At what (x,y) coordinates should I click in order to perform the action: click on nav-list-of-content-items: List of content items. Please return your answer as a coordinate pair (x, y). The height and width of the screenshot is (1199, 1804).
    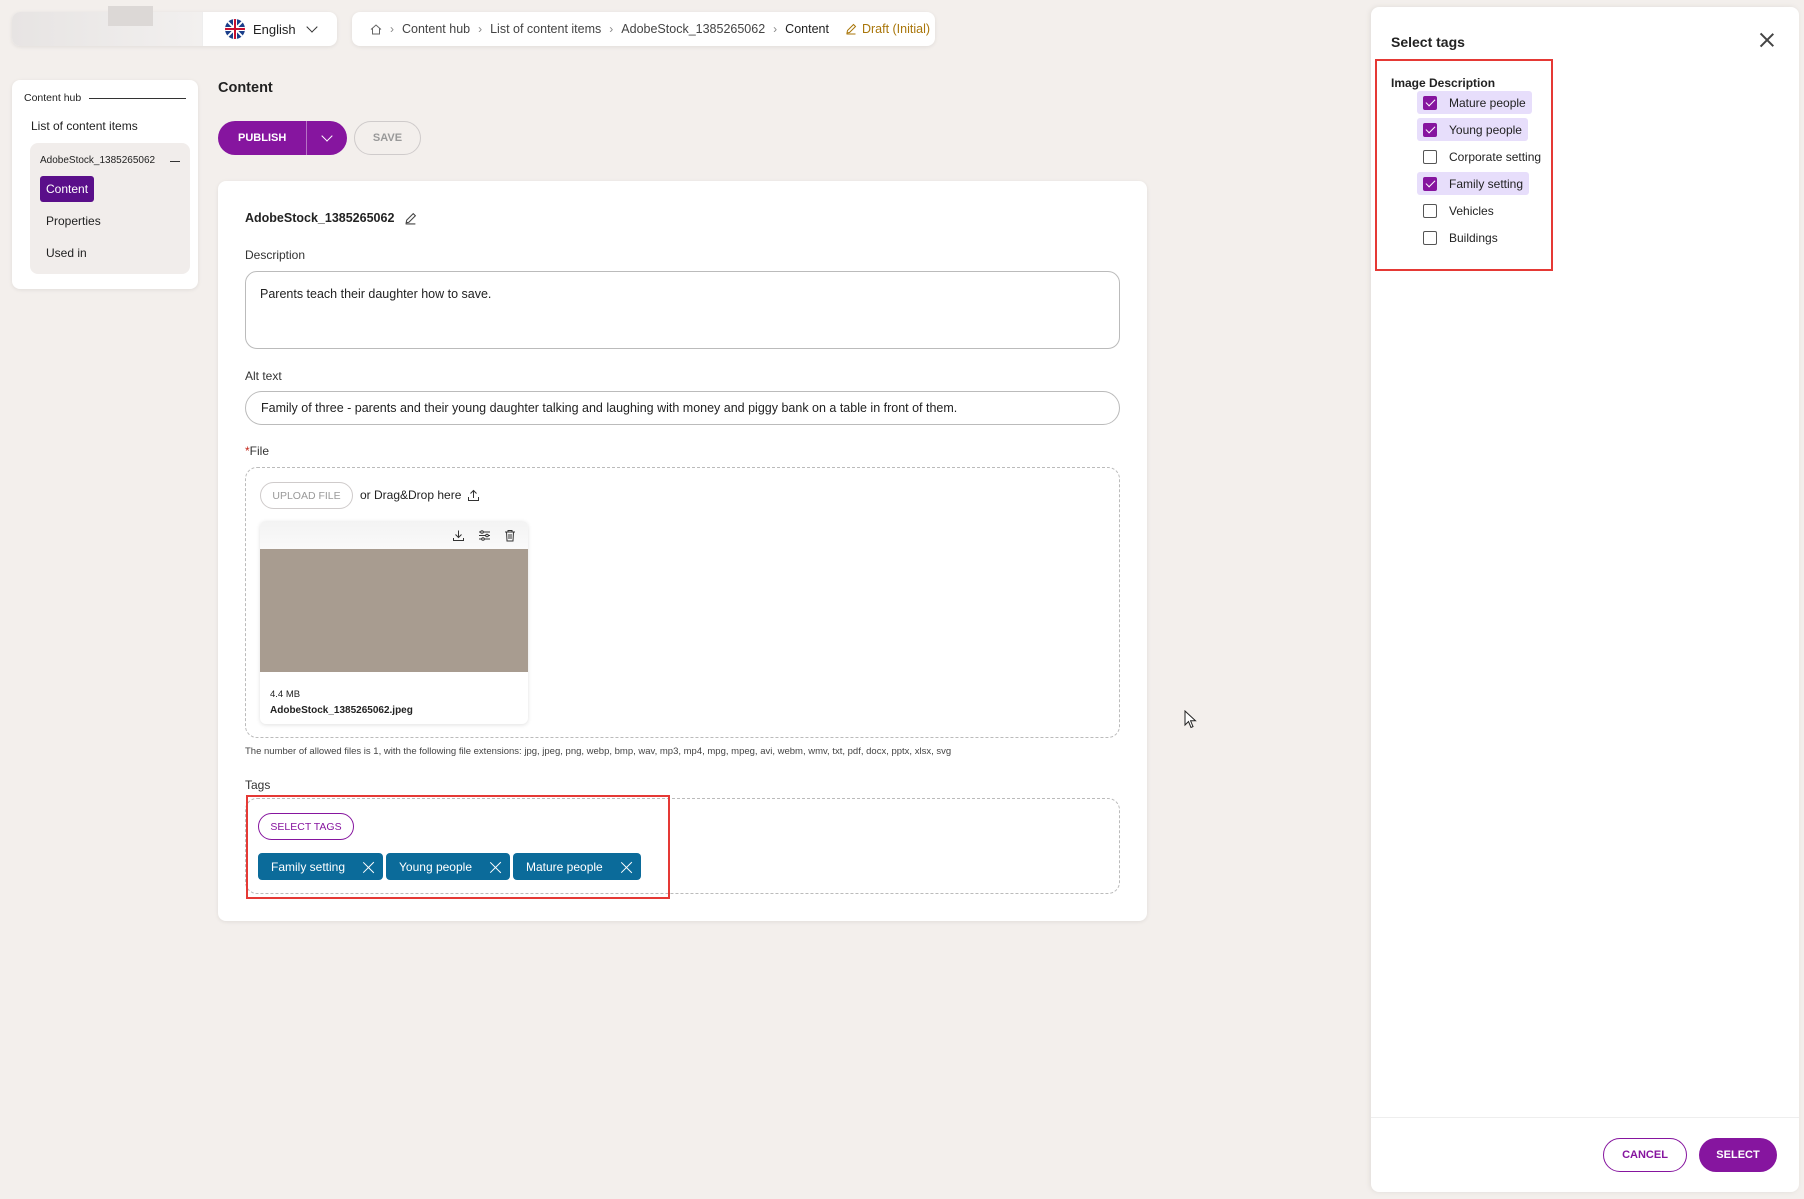
    Looking at the image, I should click on (108, 126).